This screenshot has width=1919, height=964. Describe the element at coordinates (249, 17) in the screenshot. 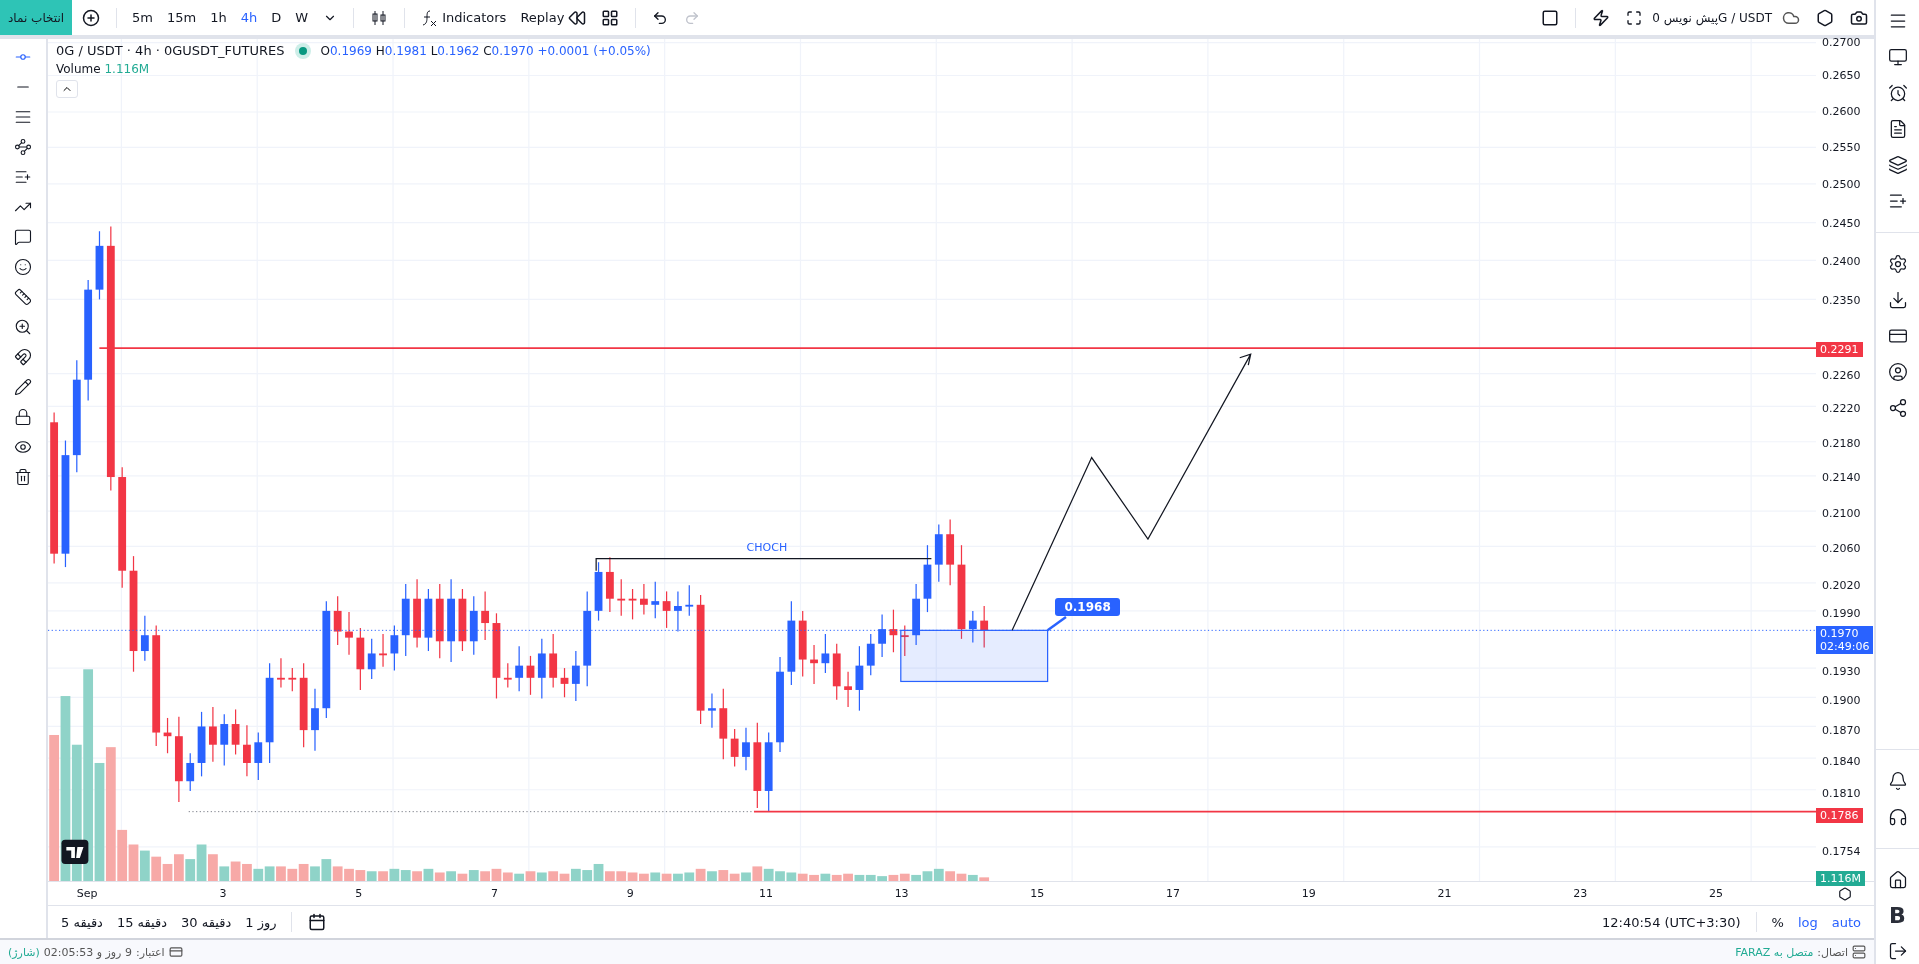

I see `interval-button: 4h` at that location.